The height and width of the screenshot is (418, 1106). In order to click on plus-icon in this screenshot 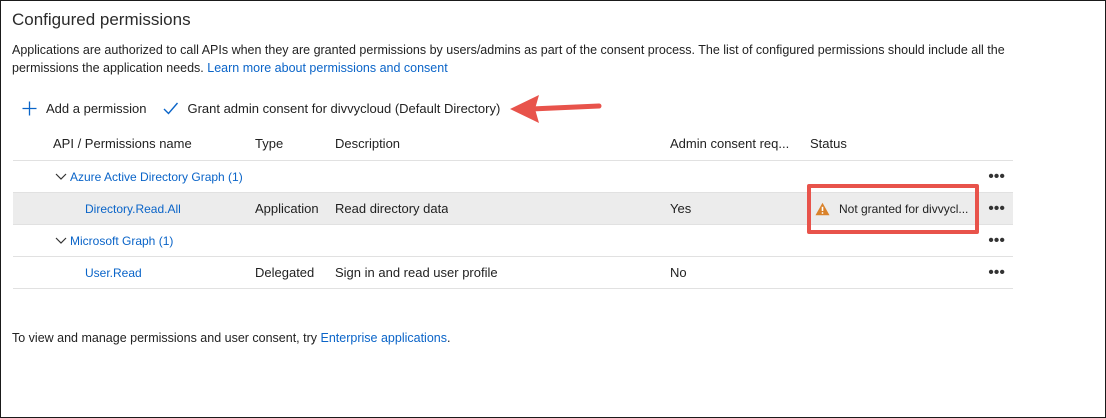, I will do `click(29, 108)`.